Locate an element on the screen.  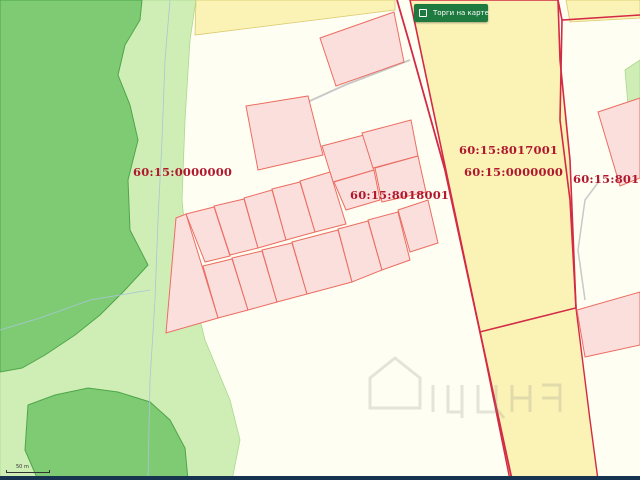
auction-toggle-button: Торги на карте is located at coordinates (451, 13).